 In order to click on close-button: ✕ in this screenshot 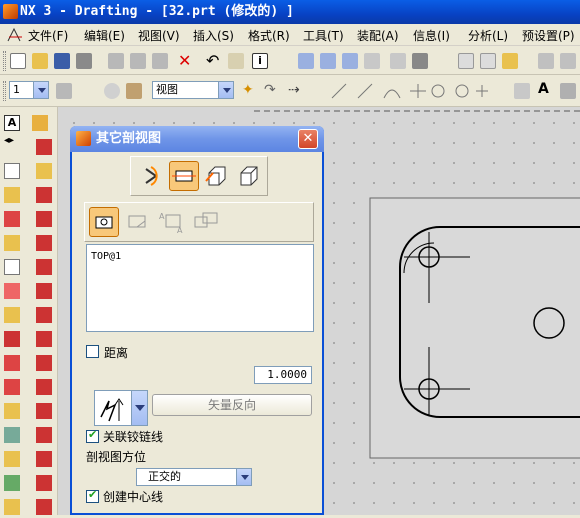, I will do `click(308, 139)`.